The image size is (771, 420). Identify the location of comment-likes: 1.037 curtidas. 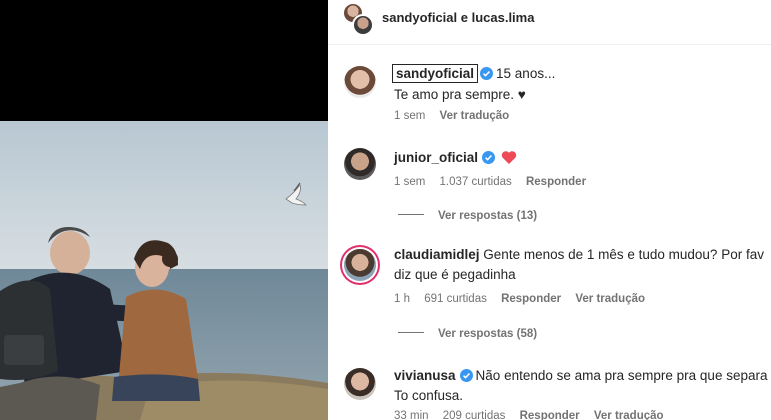
(476, 182).